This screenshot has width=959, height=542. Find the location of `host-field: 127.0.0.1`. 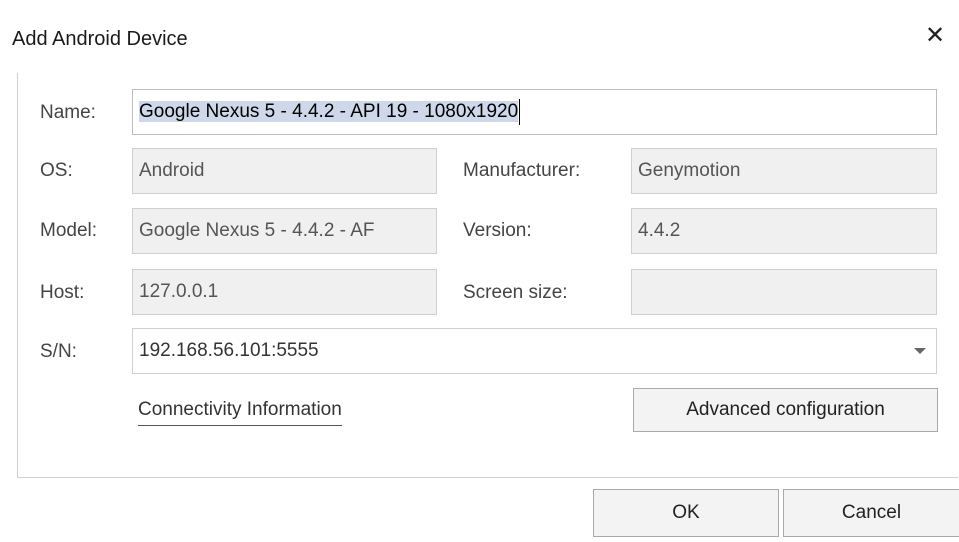

host-field: 127.0.0.1 is located at coordinates (284, 292).